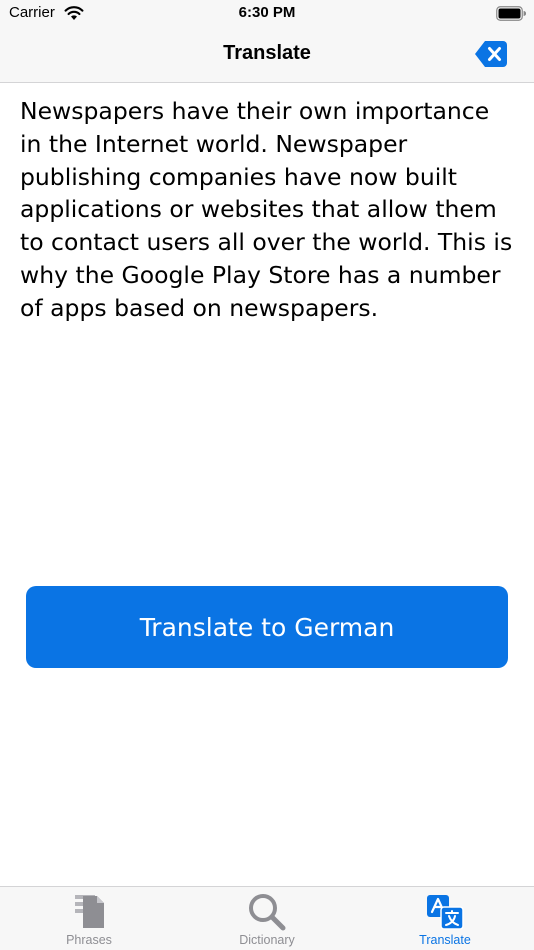  I want to click on magnifier-icon, so click(267, 912).